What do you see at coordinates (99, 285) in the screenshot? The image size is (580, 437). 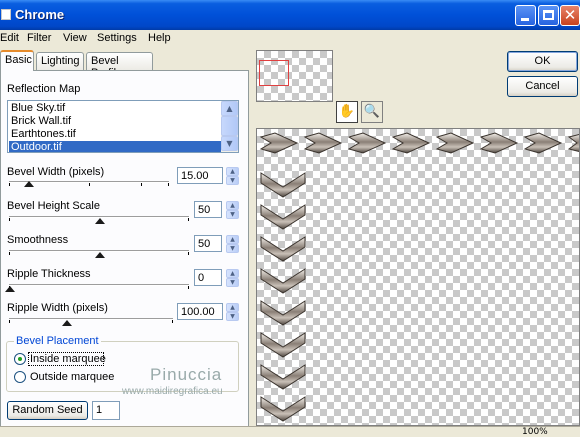 I see `ripple-thickness-slider` at bounding box center [99, 285].